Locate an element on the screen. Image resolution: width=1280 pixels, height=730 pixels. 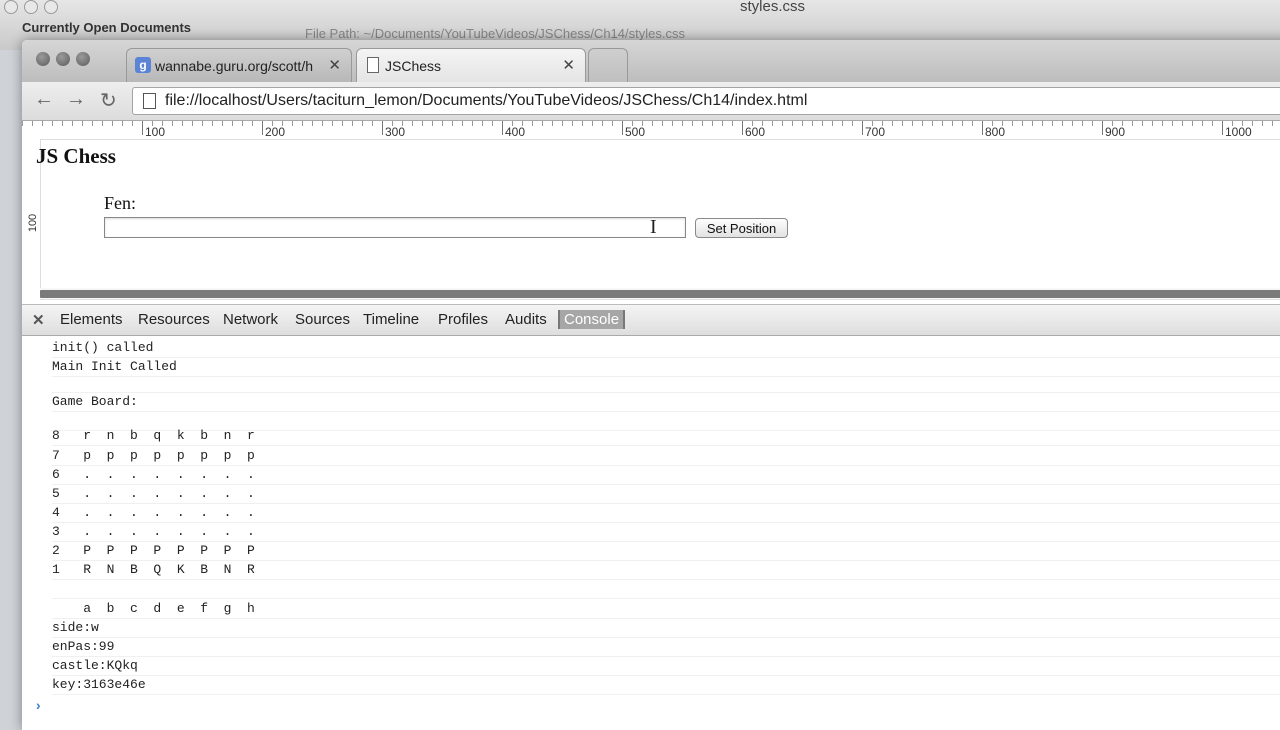
console-line: key:3163e46e is located at coordinates (666, 685).